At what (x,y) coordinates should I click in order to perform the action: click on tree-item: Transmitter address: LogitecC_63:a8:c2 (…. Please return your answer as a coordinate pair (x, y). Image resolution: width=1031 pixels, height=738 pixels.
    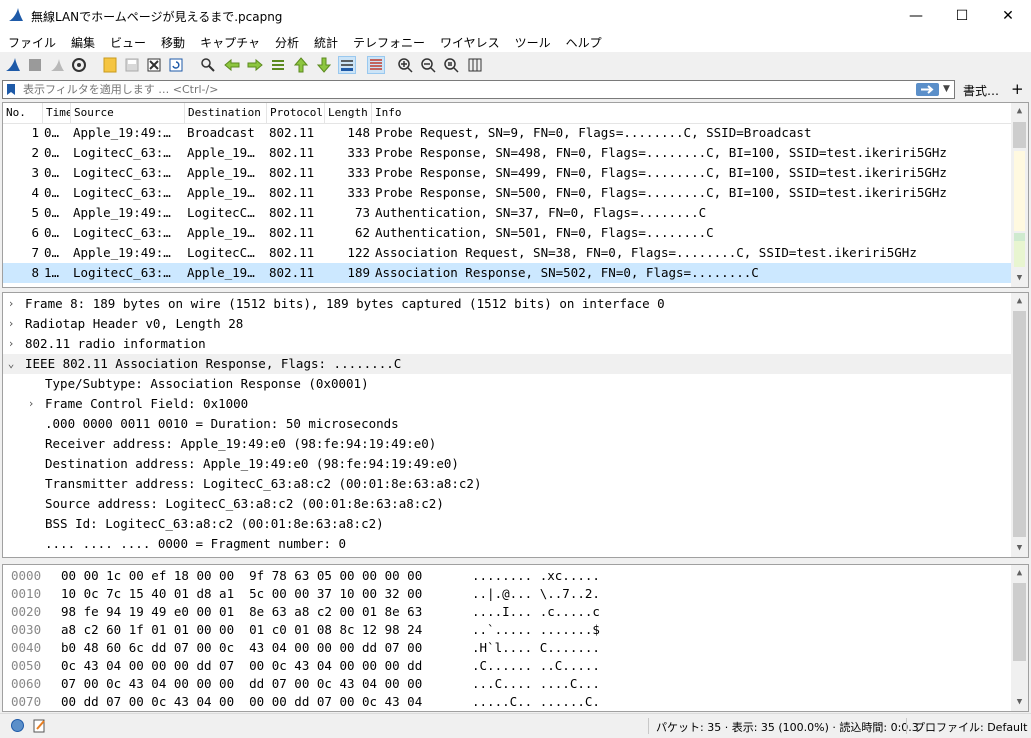
    Looking at the image, I should click on (508, 484).